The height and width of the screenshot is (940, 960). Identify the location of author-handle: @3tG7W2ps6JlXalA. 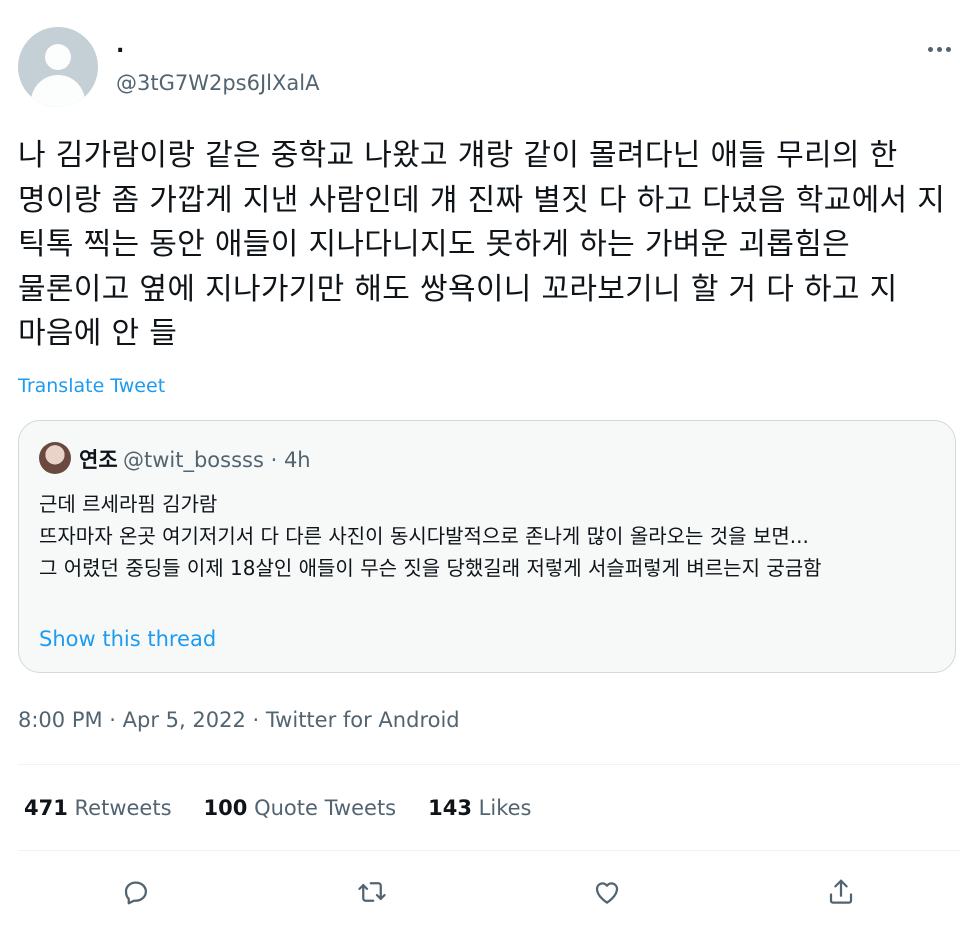
(217, 83).